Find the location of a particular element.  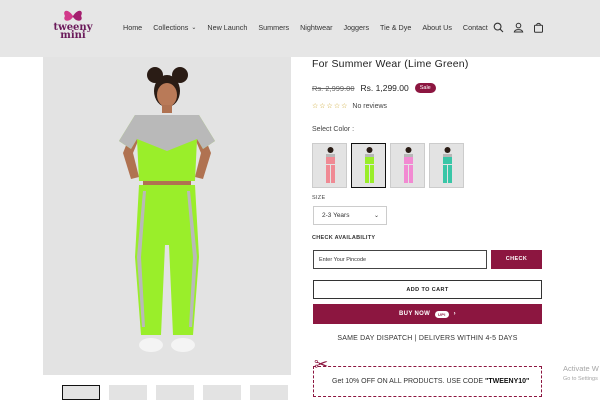

buy-now-label: BUY NOW is located at coordinates (415, 314).